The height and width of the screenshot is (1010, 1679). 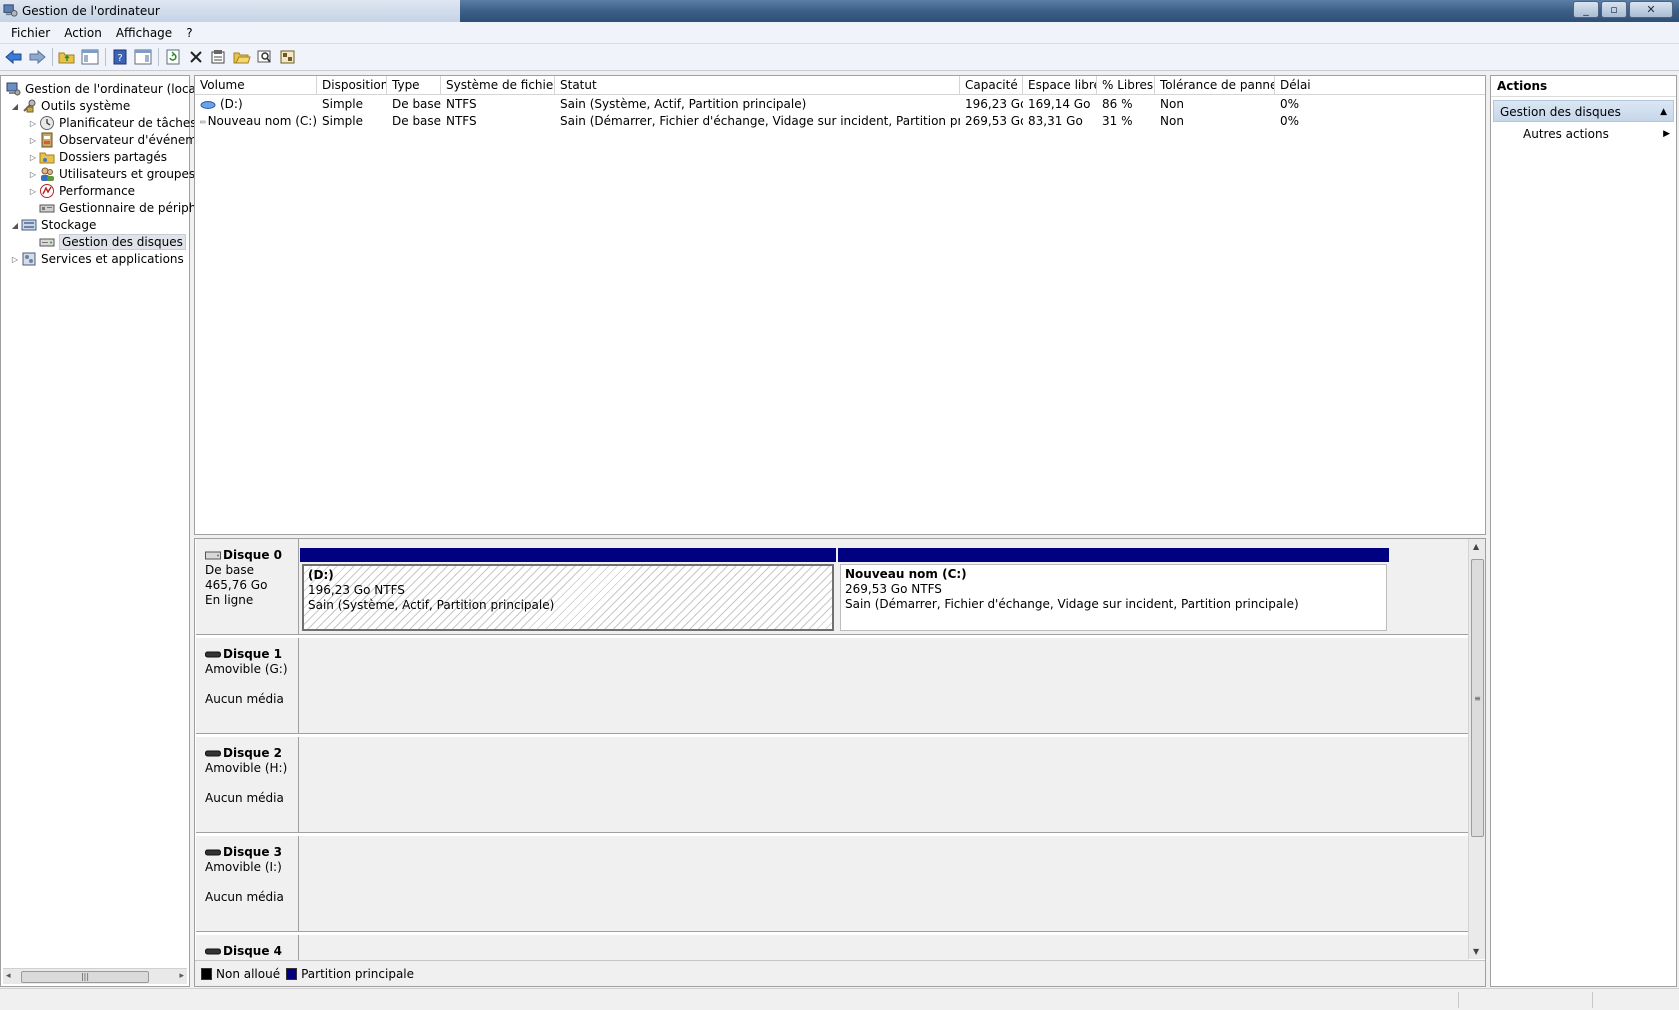 What do you see at coordinates (1583, 111) in the screenshot?
I see `actions-section-disk-management: Gestion des disques ▲` at bounding box center [1583, 111].